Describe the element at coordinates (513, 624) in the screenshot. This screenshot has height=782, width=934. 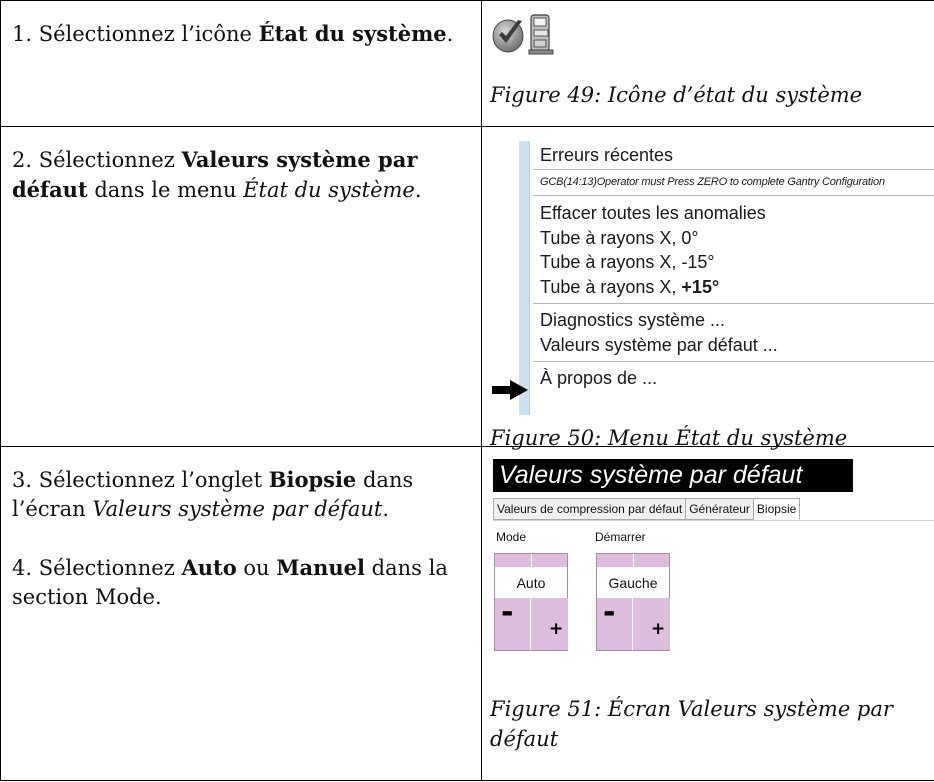
I see `mode-decrement-button: -` at that location.